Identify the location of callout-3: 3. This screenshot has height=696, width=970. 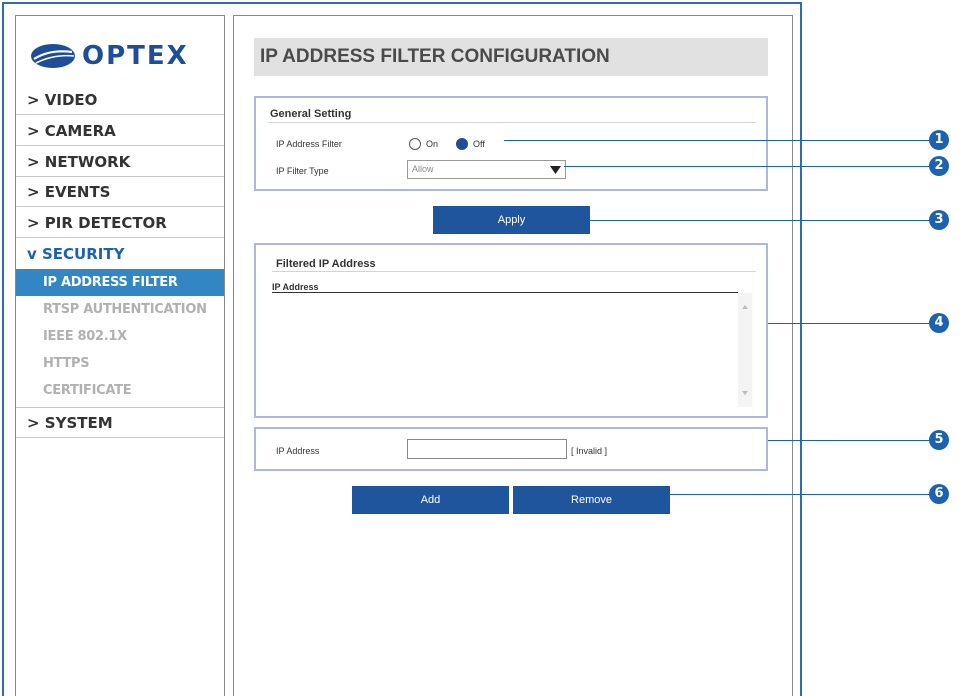
(939, 220).